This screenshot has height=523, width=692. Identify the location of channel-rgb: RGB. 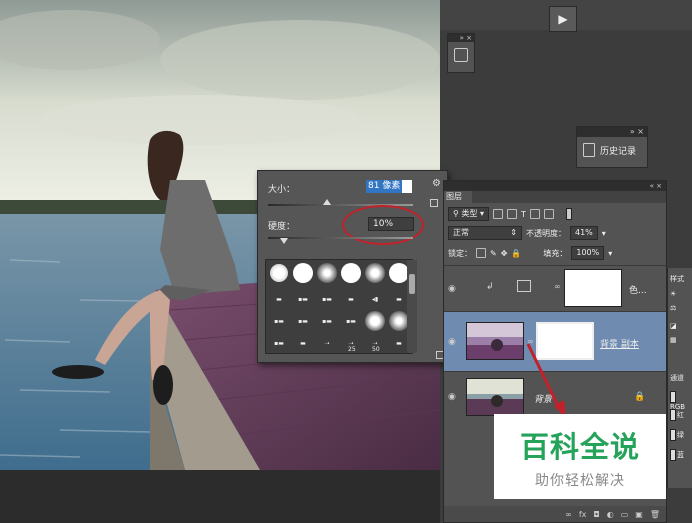
(681, 401).